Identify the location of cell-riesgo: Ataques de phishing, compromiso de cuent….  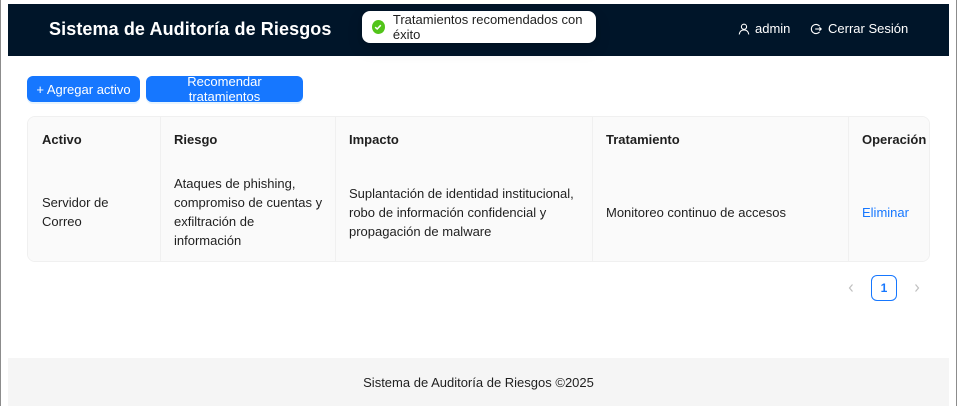
(248, 212).